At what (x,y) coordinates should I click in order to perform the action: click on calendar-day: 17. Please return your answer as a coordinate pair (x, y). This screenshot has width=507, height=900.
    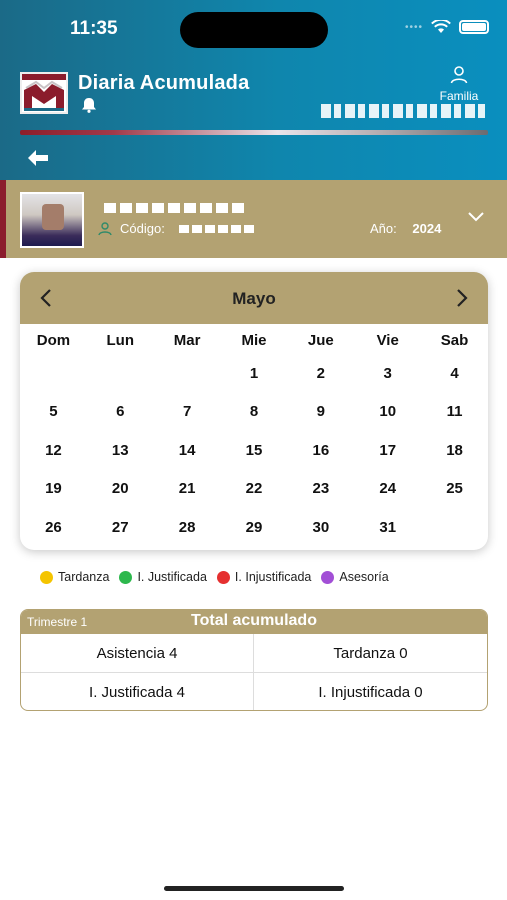
    Looking at the image, I should click on (387, 450).